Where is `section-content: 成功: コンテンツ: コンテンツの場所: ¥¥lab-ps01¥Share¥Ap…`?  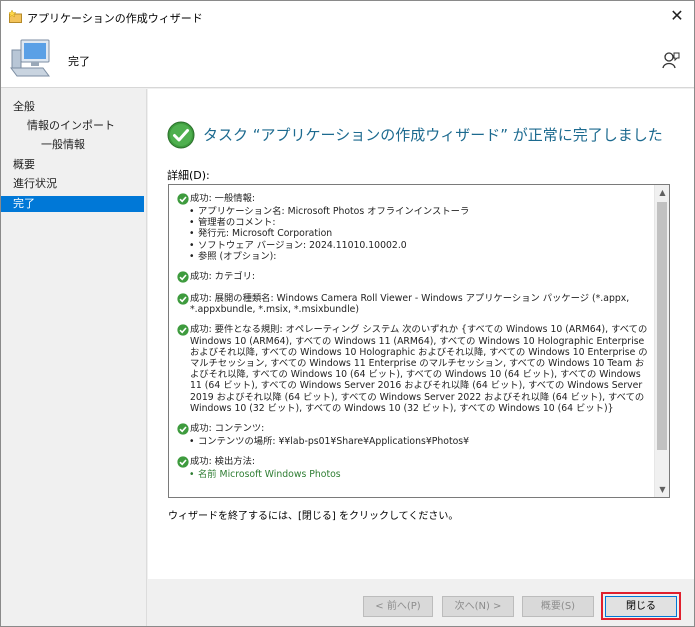
section-content: 成功: コンテンツ: コンテンツの場所: ¥¥lab-ps01¥Share¥Ap… is located at coordinates (413, 435).